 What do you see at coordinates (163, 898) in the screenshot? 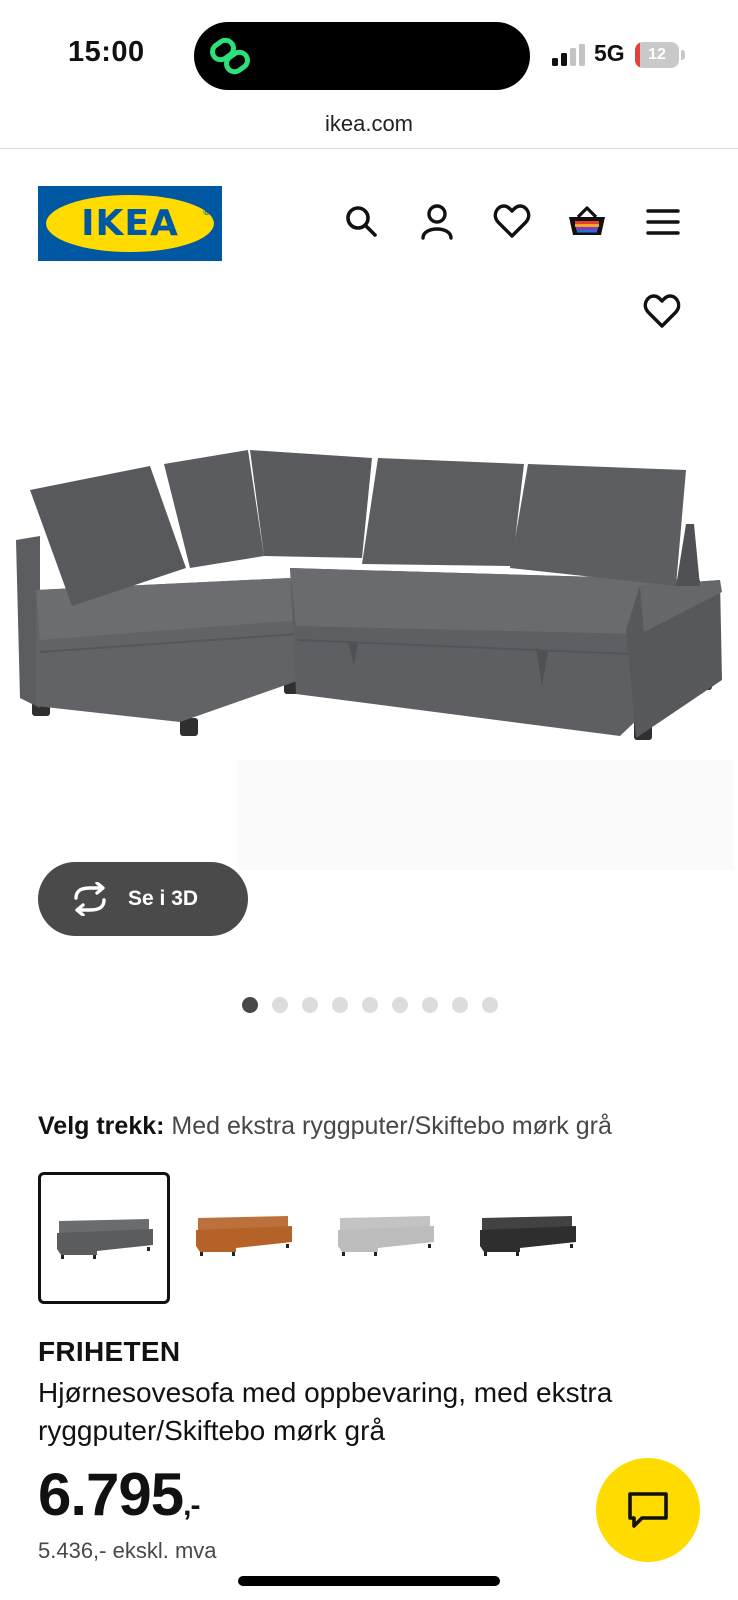
I see `view-in-3d-label: Se i 3D` at bounding box center [163, 898].